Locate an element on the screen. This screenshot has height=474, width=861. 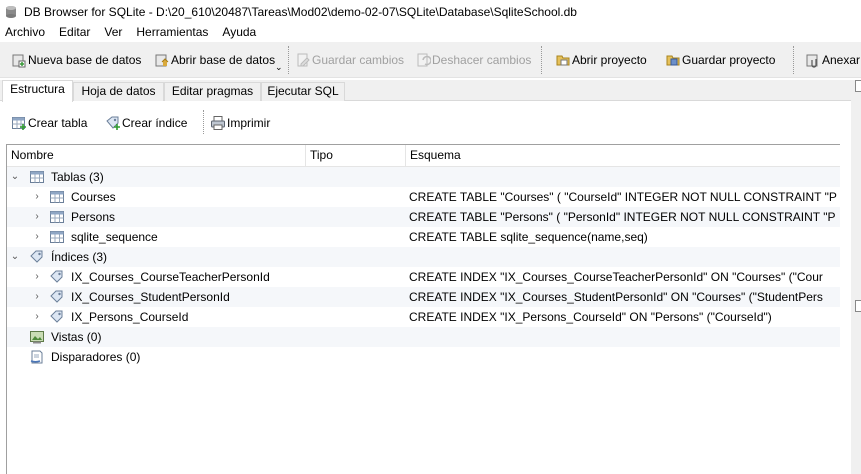
tree-row-indices-group: ⌄ Índices (3) is located at coordinates (423, 257).